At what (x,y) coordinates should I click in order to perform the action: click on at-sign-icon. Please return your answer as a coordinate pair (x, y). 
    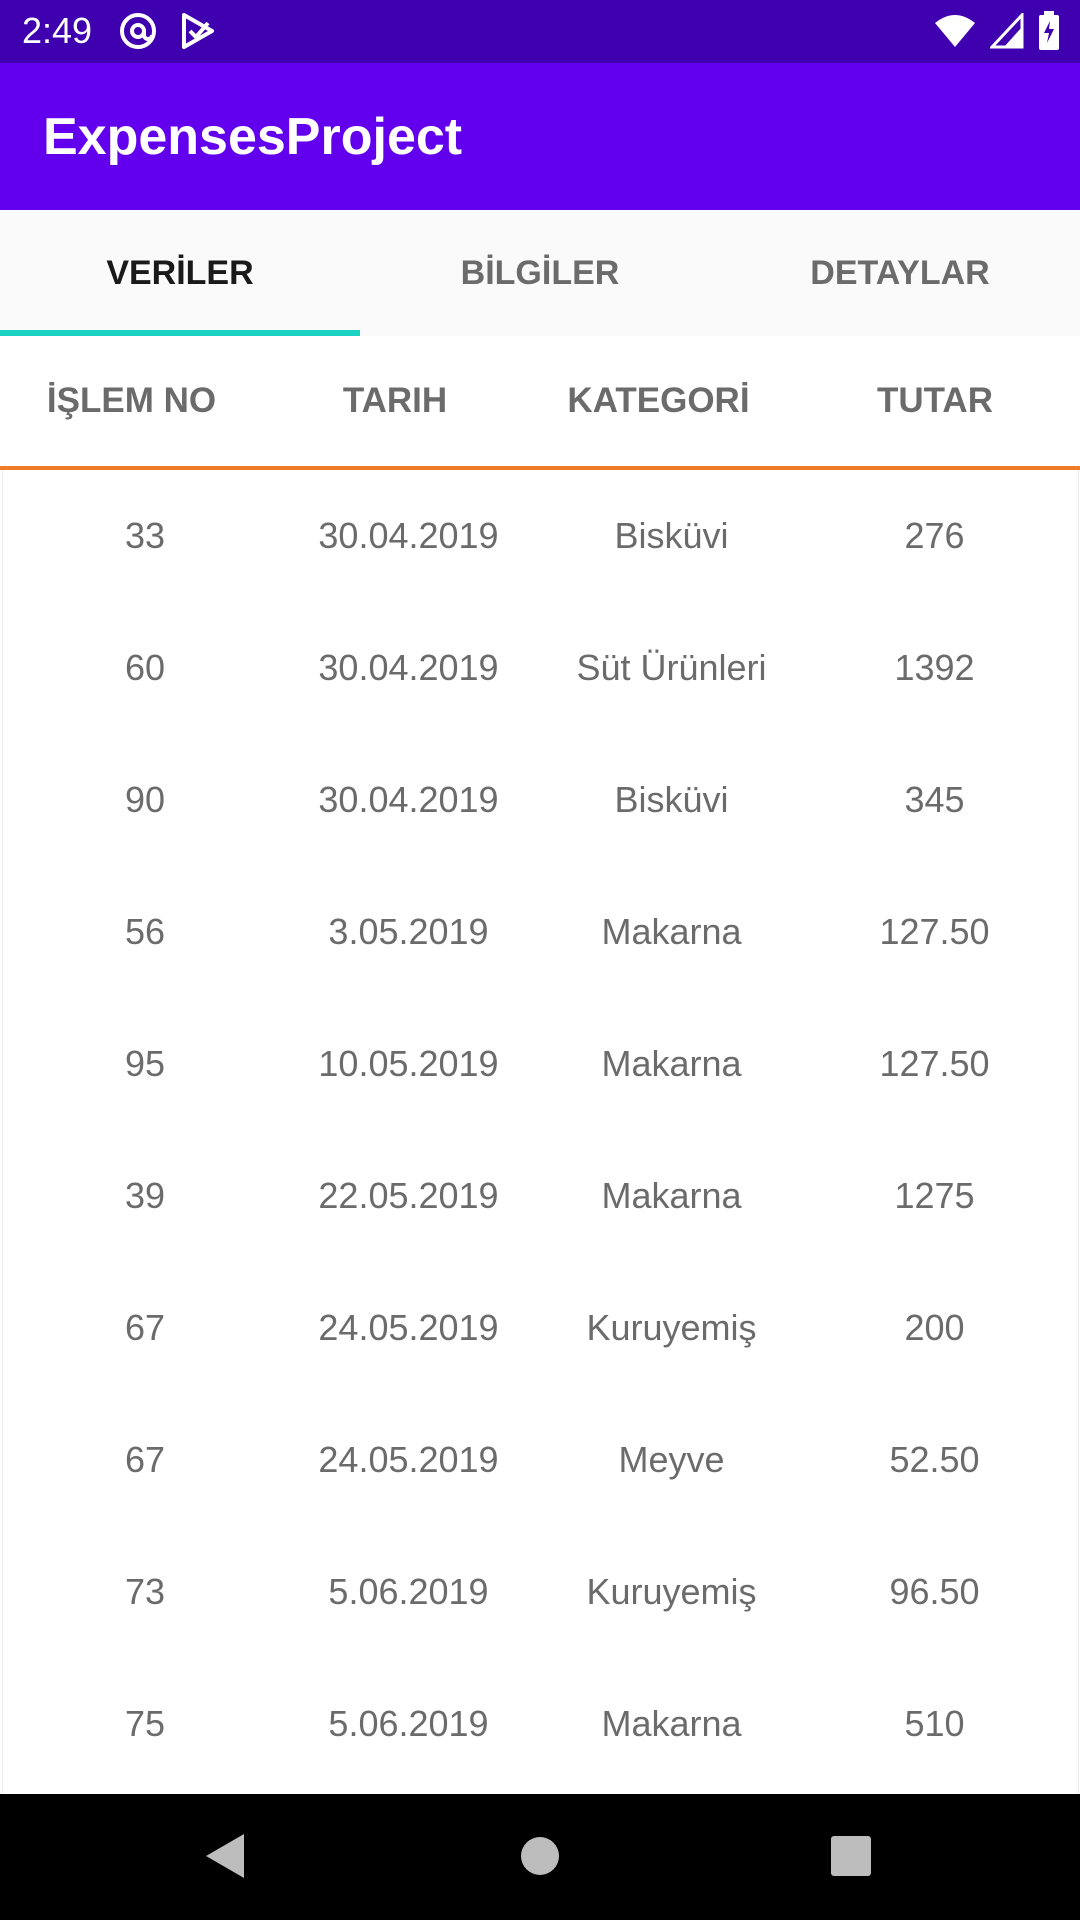
    Looking at the image, I should click on (138, 33).